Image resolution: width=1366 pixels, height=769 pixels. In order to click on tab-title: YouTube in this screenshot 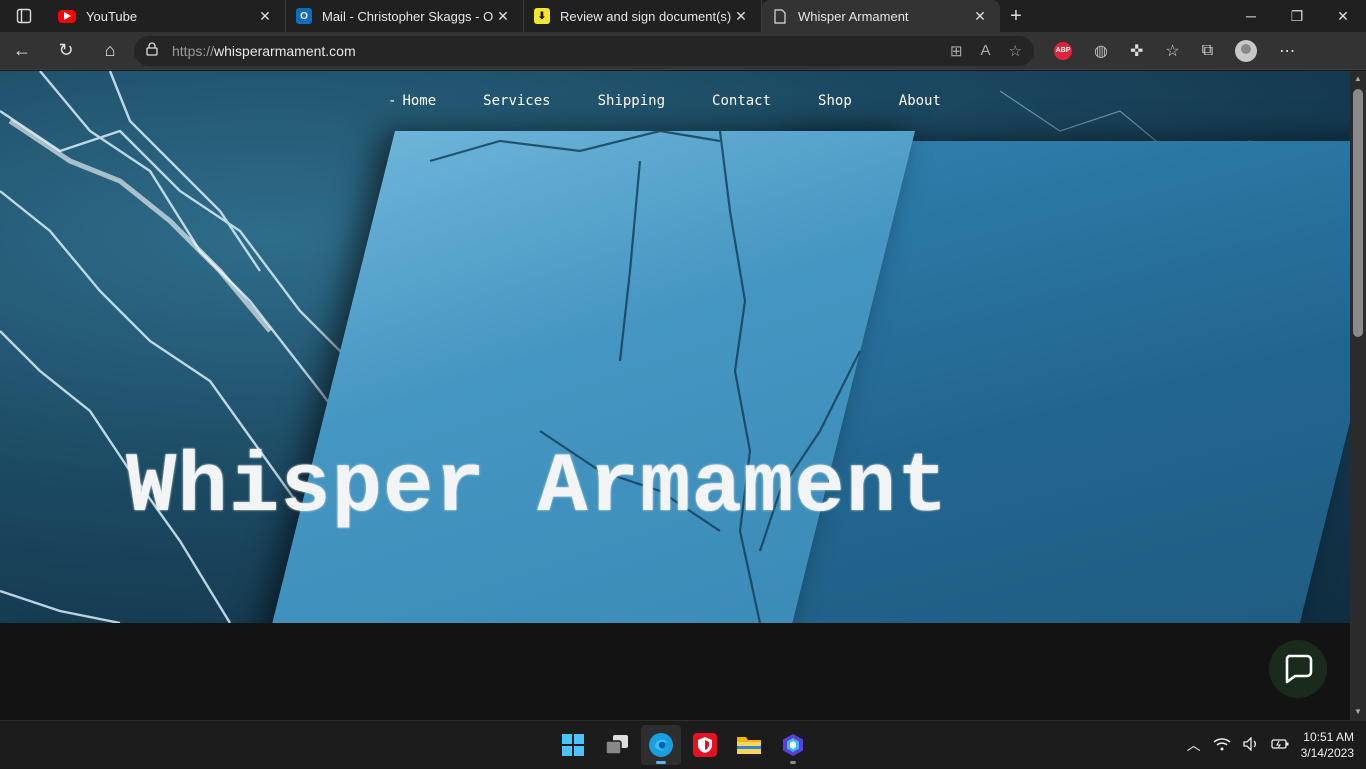, I will do `click(112, 16)`.